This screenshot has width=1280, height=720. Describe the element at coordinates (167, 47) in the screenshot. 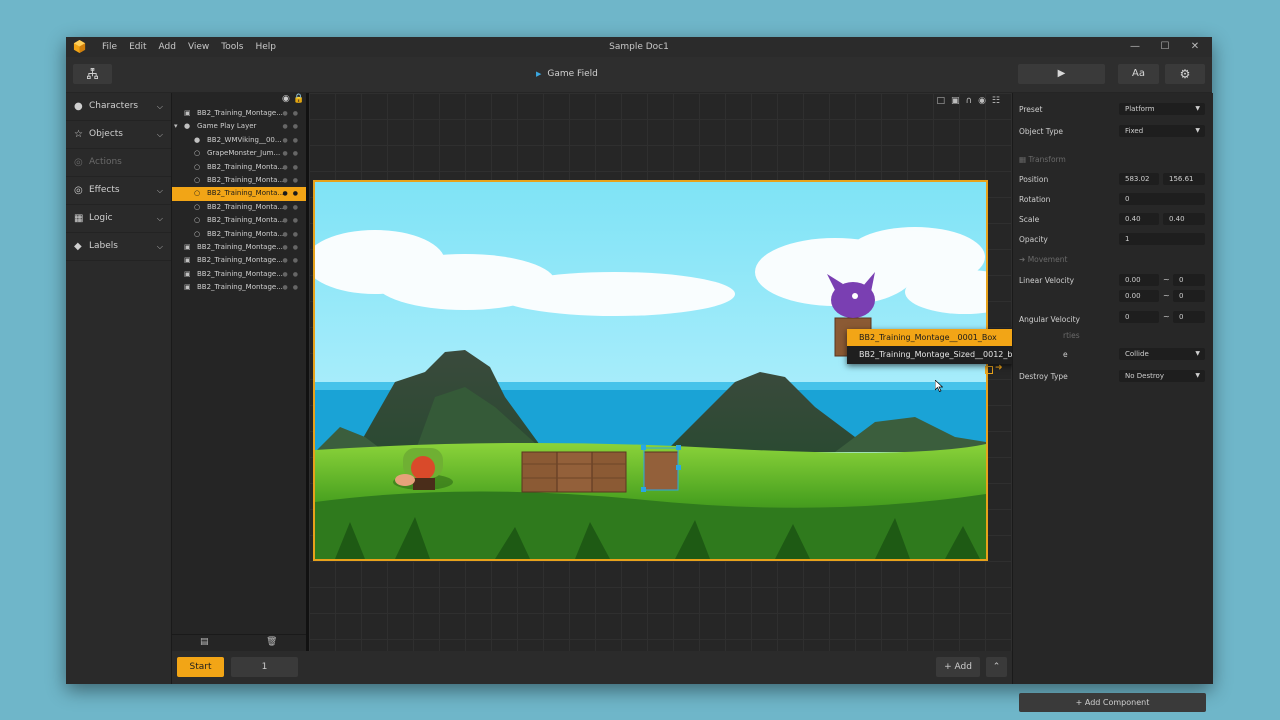

I see `menu-add: Add` at that location.